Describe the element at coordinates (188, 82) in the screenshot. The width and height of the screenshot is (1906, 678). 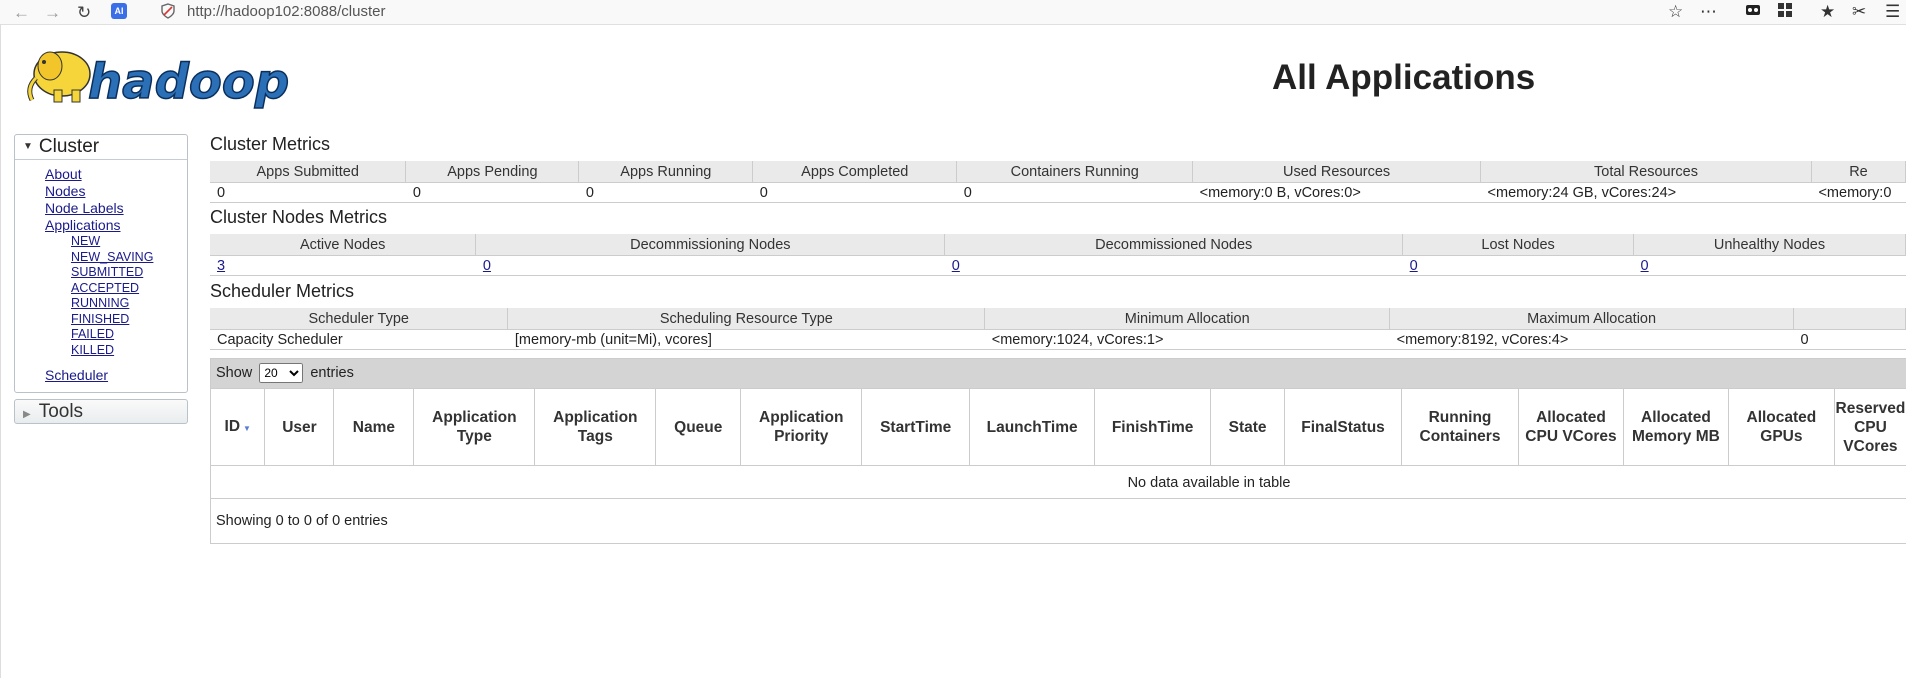
I see `logo-text: hadoop` at that location.